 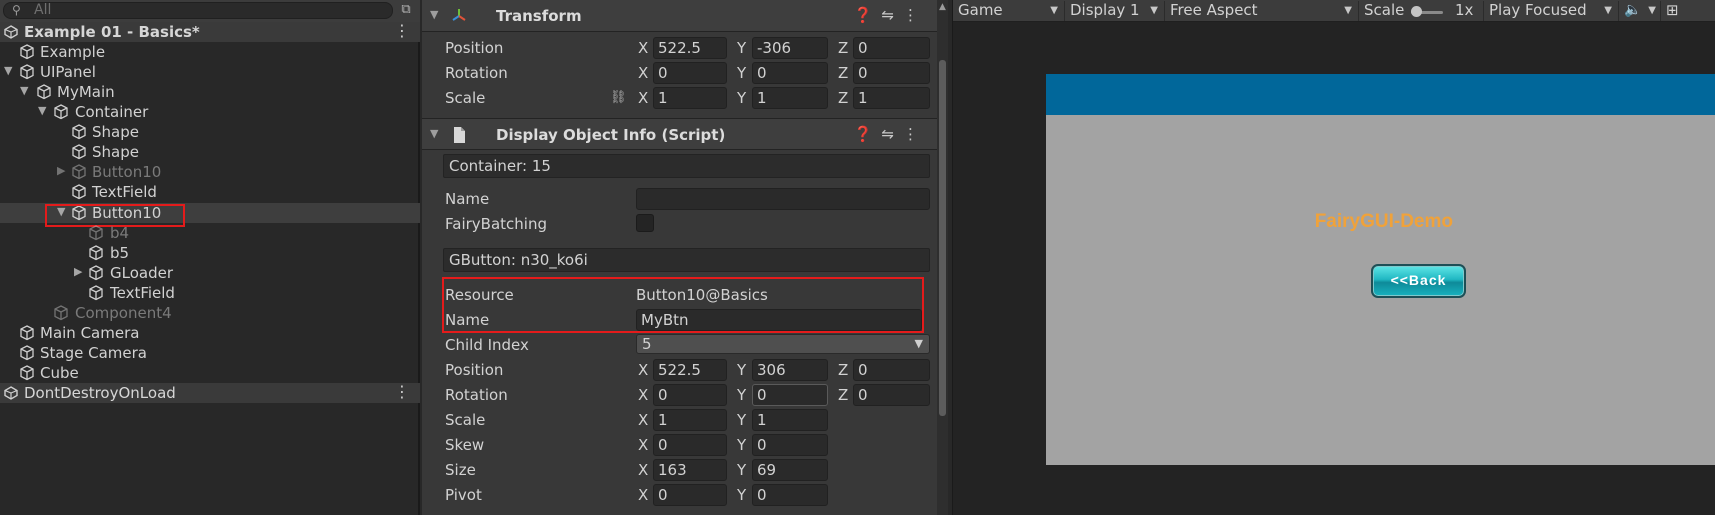 What do you see at coordinates (790, 73) in the screenshot?
I see `rotation-y-field: 0` at bounding box center [790, 73].